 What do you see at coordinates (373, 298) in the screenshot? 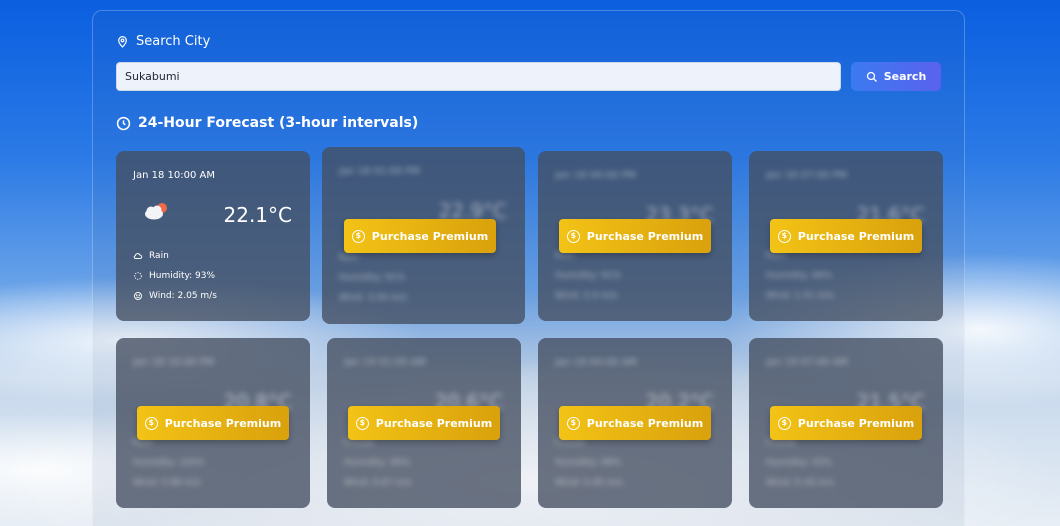
I see `wind-text: Wind: 3.04 m/s` at bounding box center [373, 298].